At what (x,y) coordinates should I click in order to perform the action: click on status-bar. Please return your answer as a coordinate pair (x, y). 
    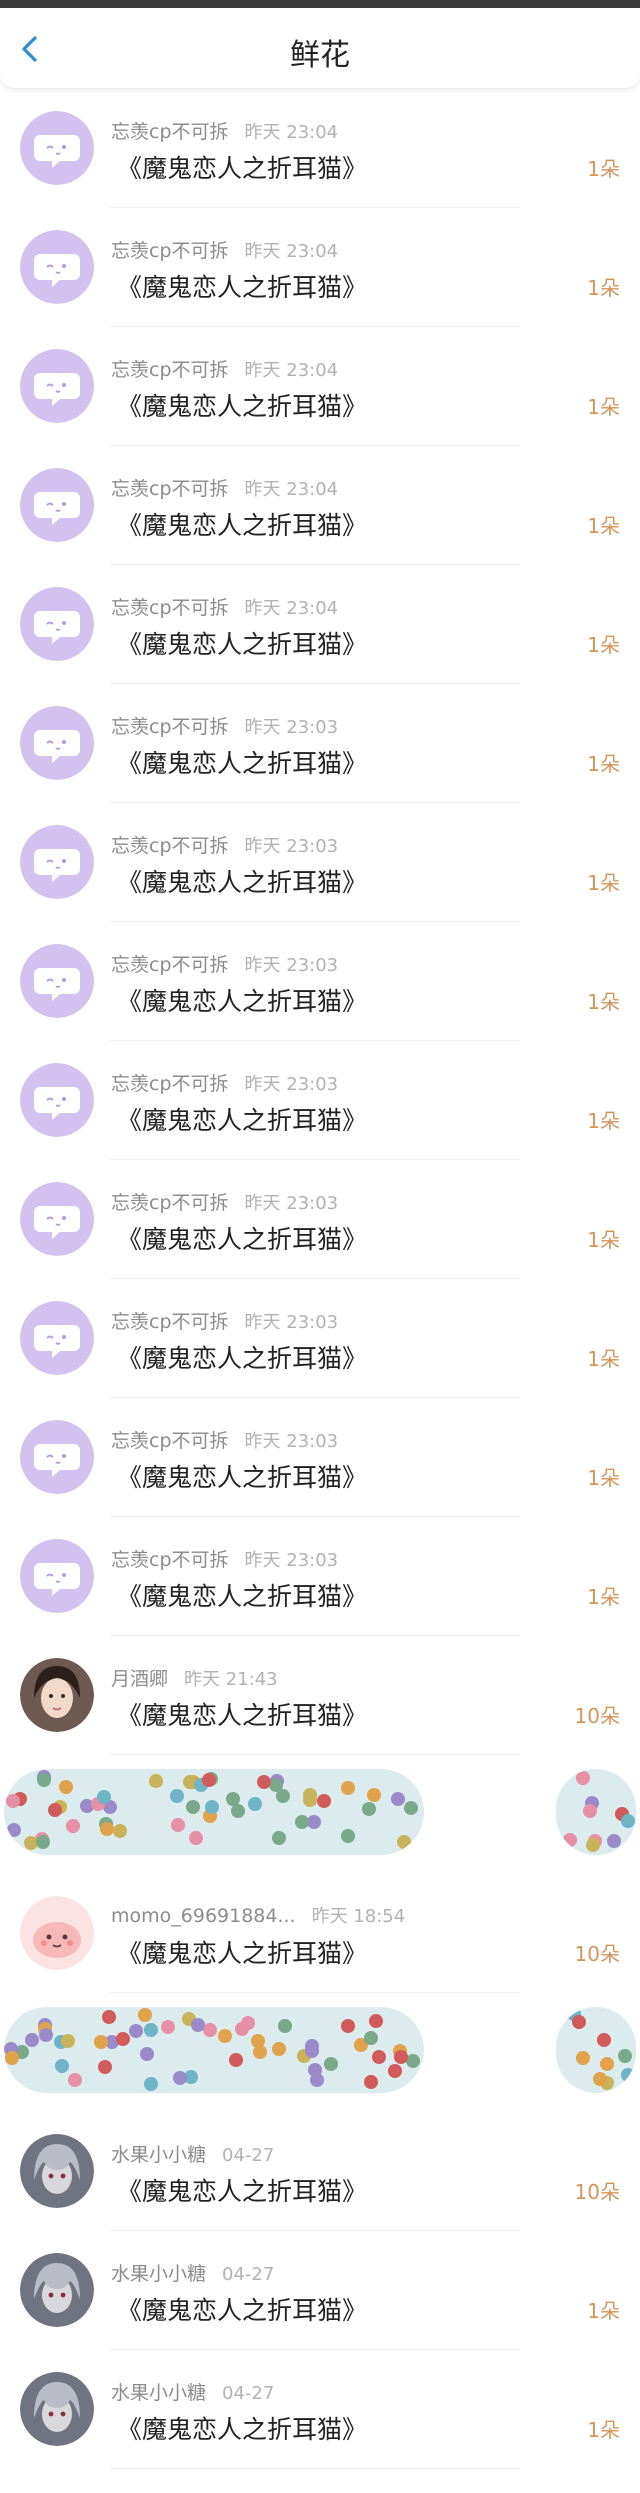
    Looking at the image, I should click on (320, 4).